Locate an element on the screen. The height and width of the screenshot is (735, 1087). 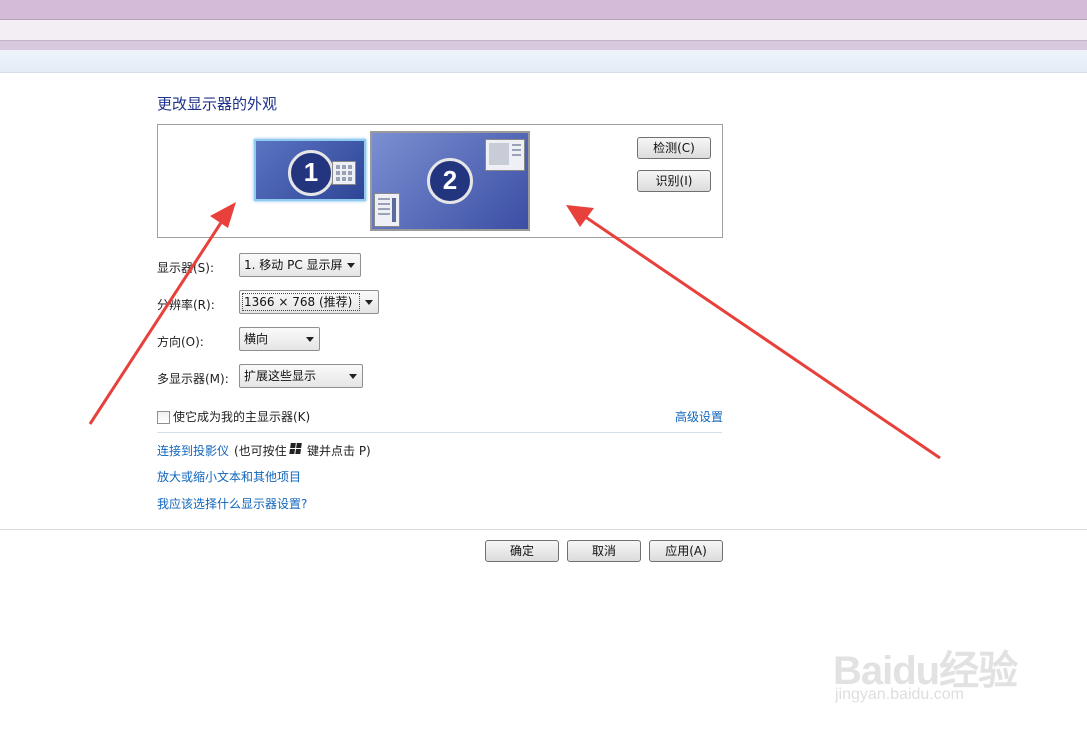
baidu-watermark: Baidu经验 jingyan.baidu.com is located at coordinates (933, 668).